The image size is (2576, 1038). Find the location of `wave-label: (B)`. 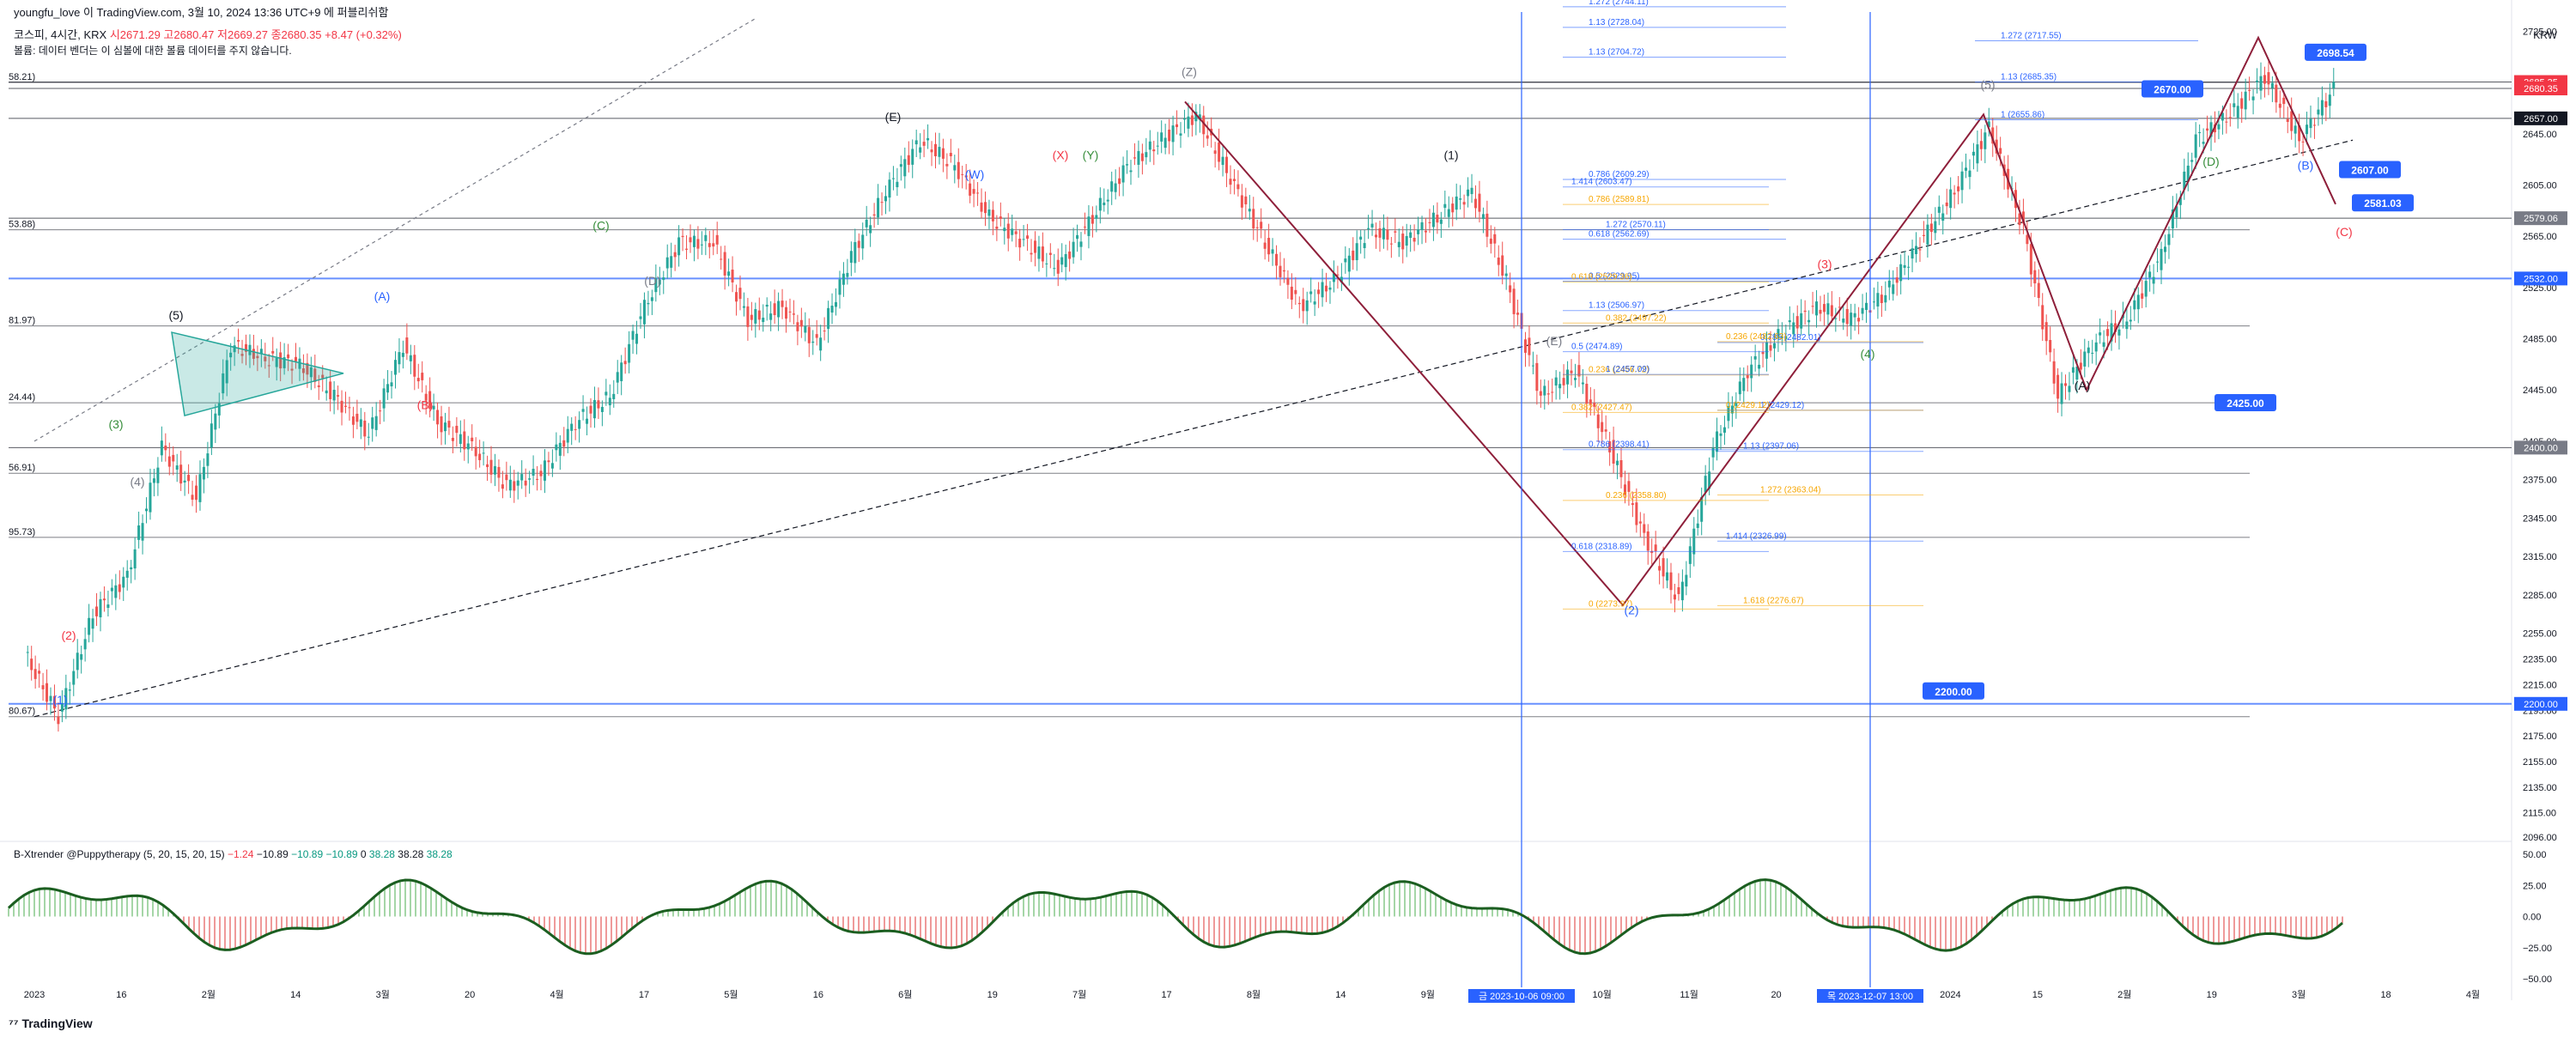

wave-label: (B) is located at coordinates (425, 405).